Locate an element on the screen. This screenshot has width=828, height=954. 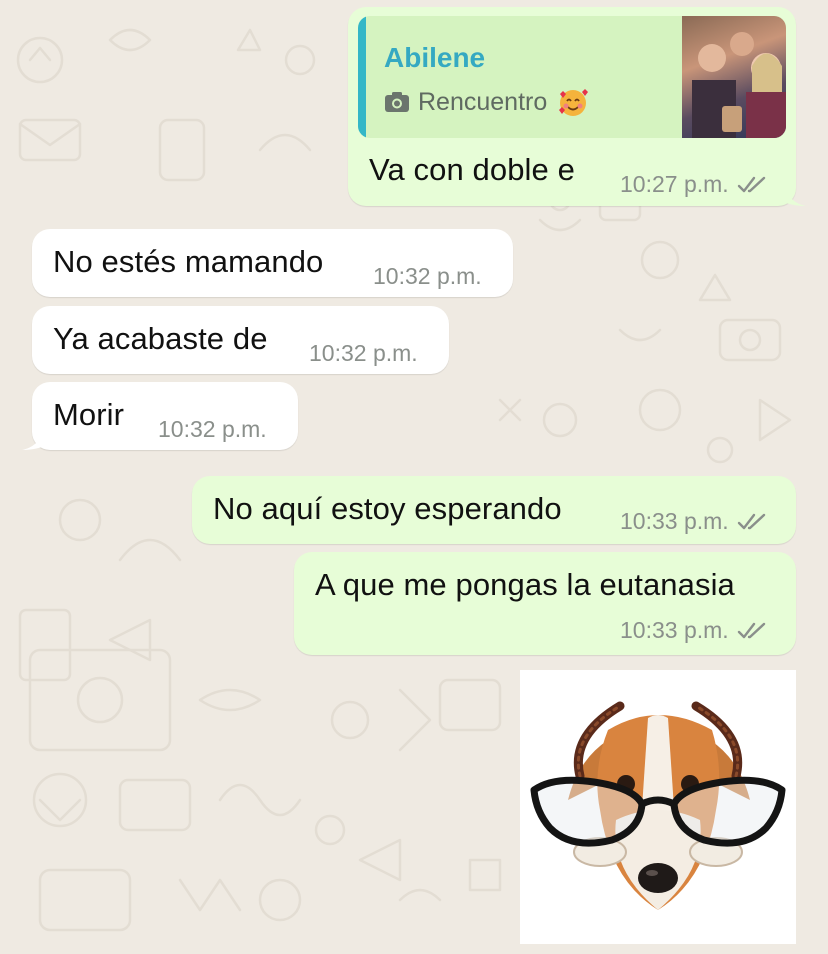
message-text: No aquí estoy esperando is located at coordinates (387, 508).